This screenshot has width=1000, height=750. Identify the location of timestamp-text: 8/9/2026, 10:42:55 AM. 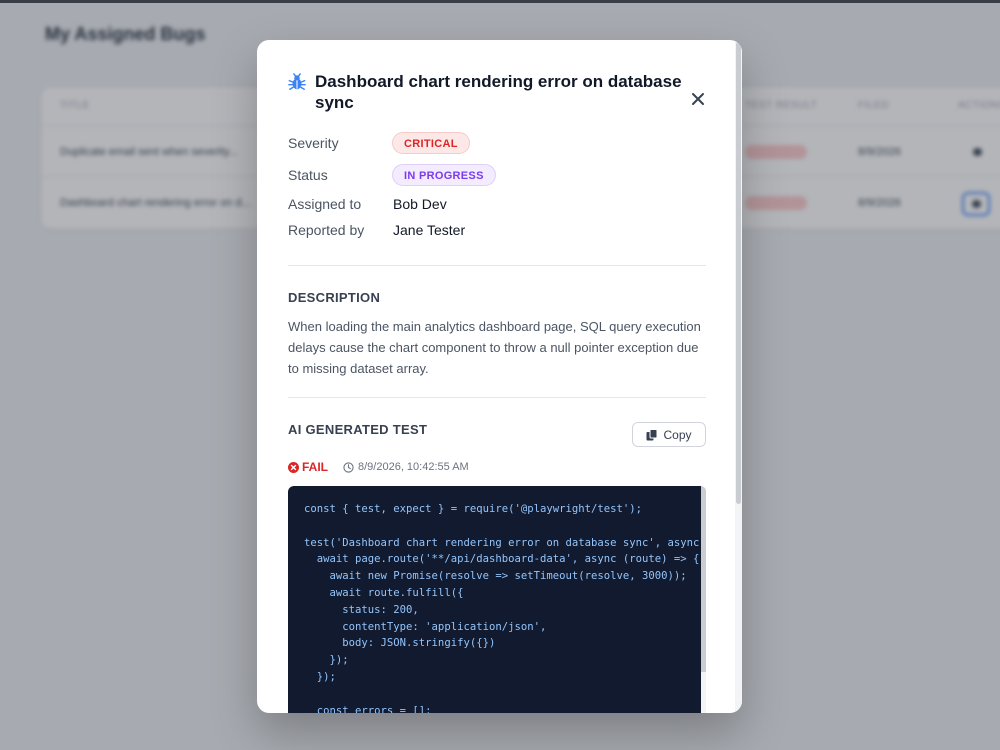
(413, 467).